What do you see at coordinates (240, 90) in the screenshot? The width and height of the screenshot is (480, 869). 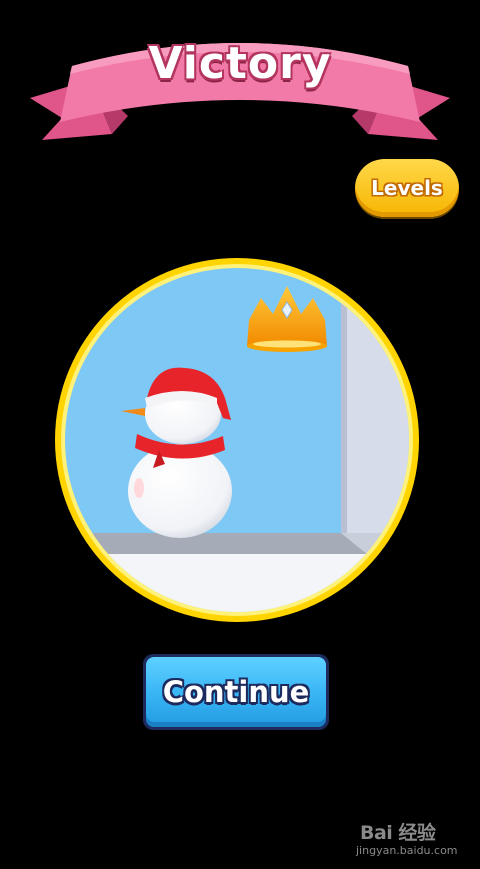 I see `victory-banner: Victory` at bounding box center [240, 90].